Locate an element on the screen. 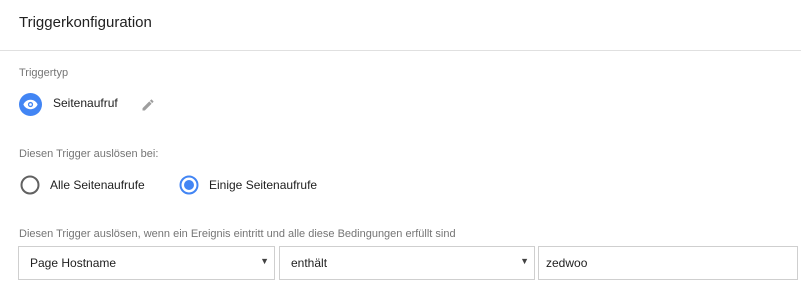 This screenshot has width=801, height=292. condition-value-input is located at coordinates (668, 263).